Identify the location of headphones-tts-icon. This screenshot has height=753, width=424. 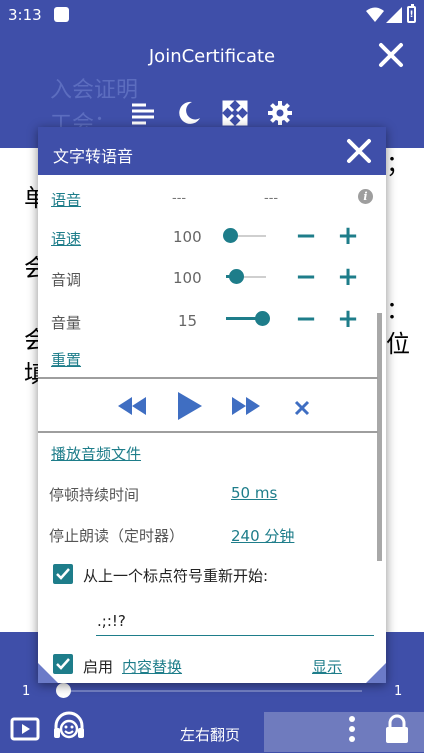
(69, 727).